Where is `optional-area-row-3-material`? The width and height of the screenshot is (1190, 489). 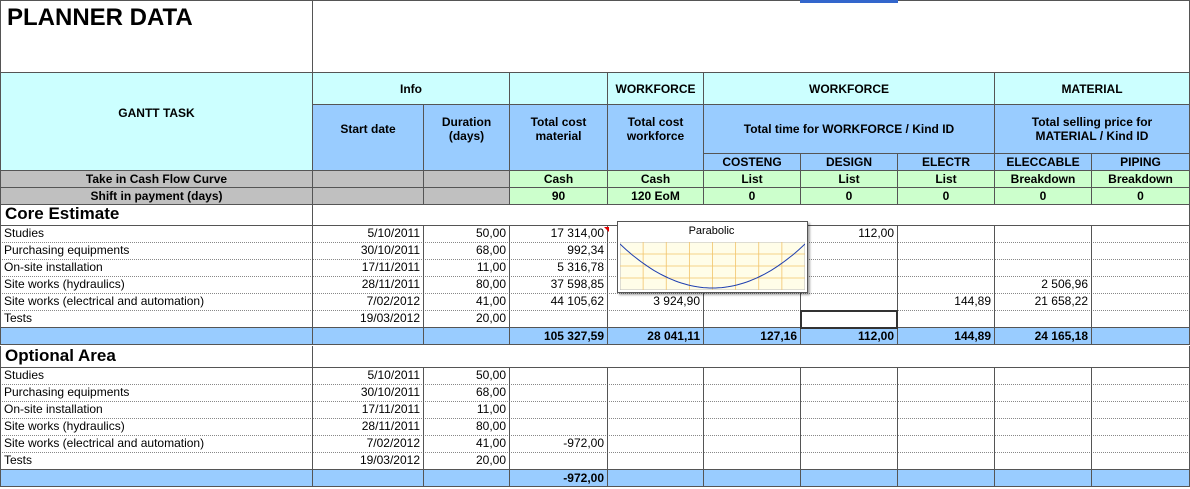
optional-area-row-3-material is located at coordinates (558, 427).